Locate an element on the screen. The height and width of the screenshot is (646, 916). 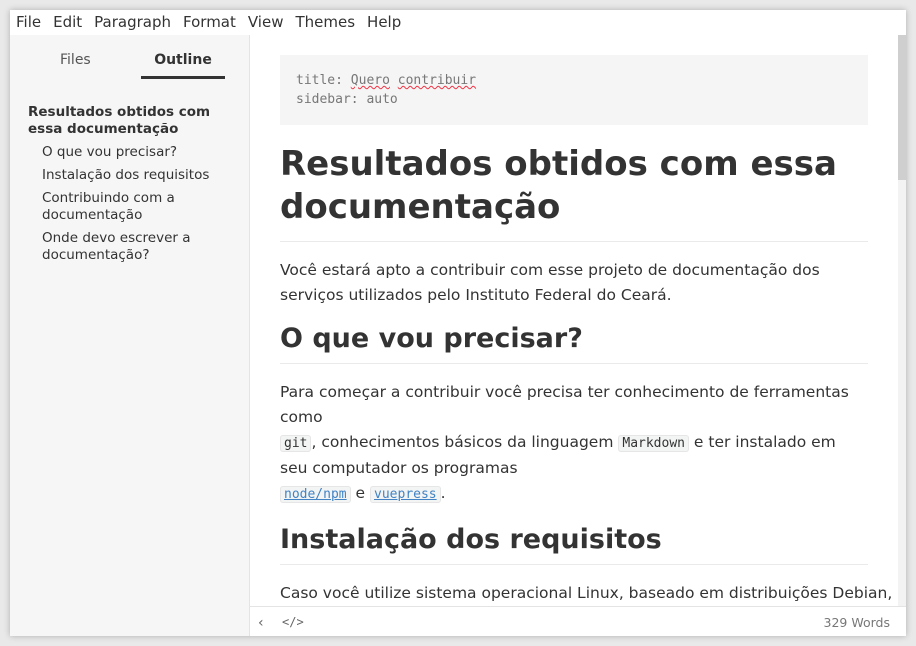
word-count: 329 Words is located at coordinates (857, 622).